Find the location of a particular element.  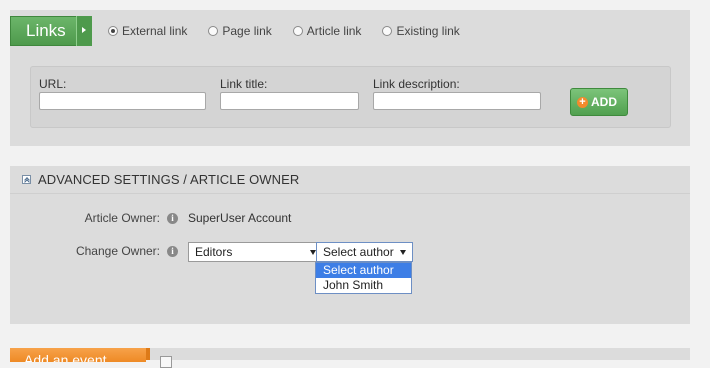

link-title-input is located at coordinates (289, 101).